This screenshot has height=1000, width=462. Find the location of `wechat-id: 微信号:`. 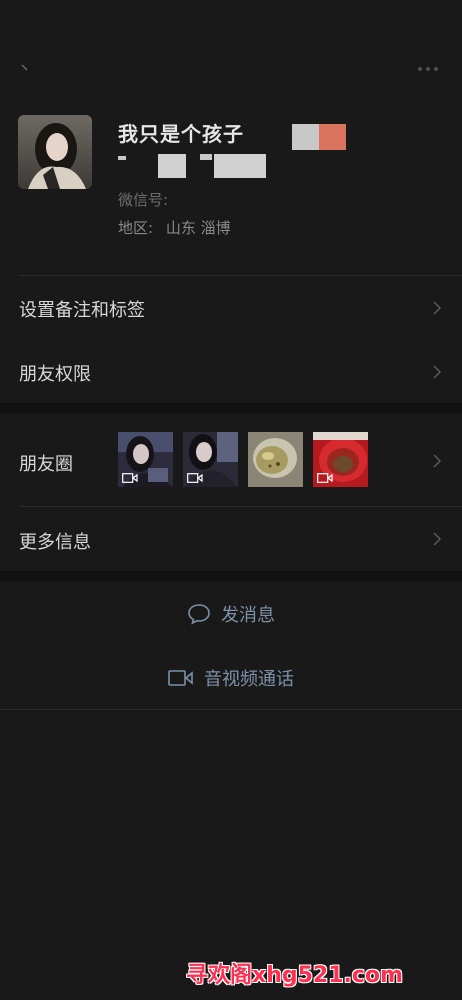

wechat-id: 微信号: is located at coordinates (143, 199).